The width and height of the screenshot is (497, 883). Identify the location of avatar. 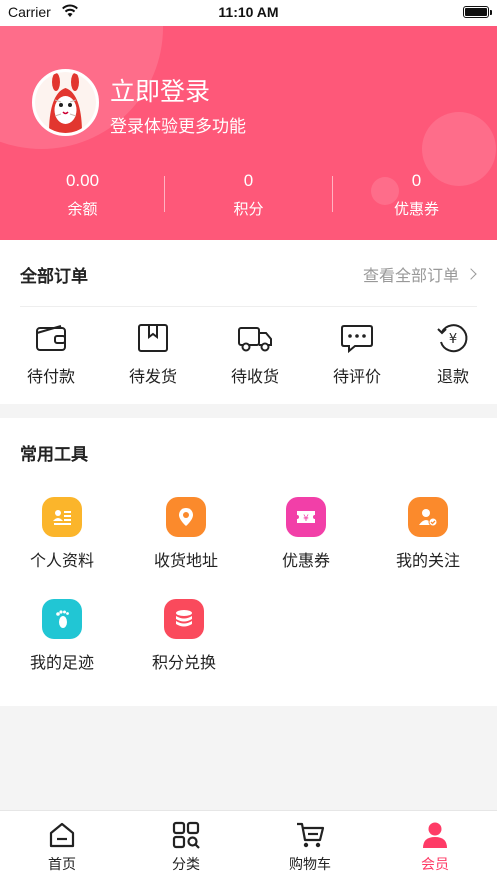
(65, 102).